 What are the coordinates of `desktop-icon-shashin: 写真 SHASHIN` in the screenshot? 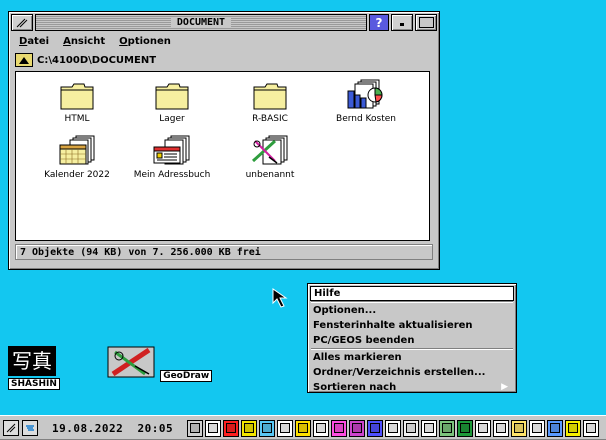 It's located at (34, 368).